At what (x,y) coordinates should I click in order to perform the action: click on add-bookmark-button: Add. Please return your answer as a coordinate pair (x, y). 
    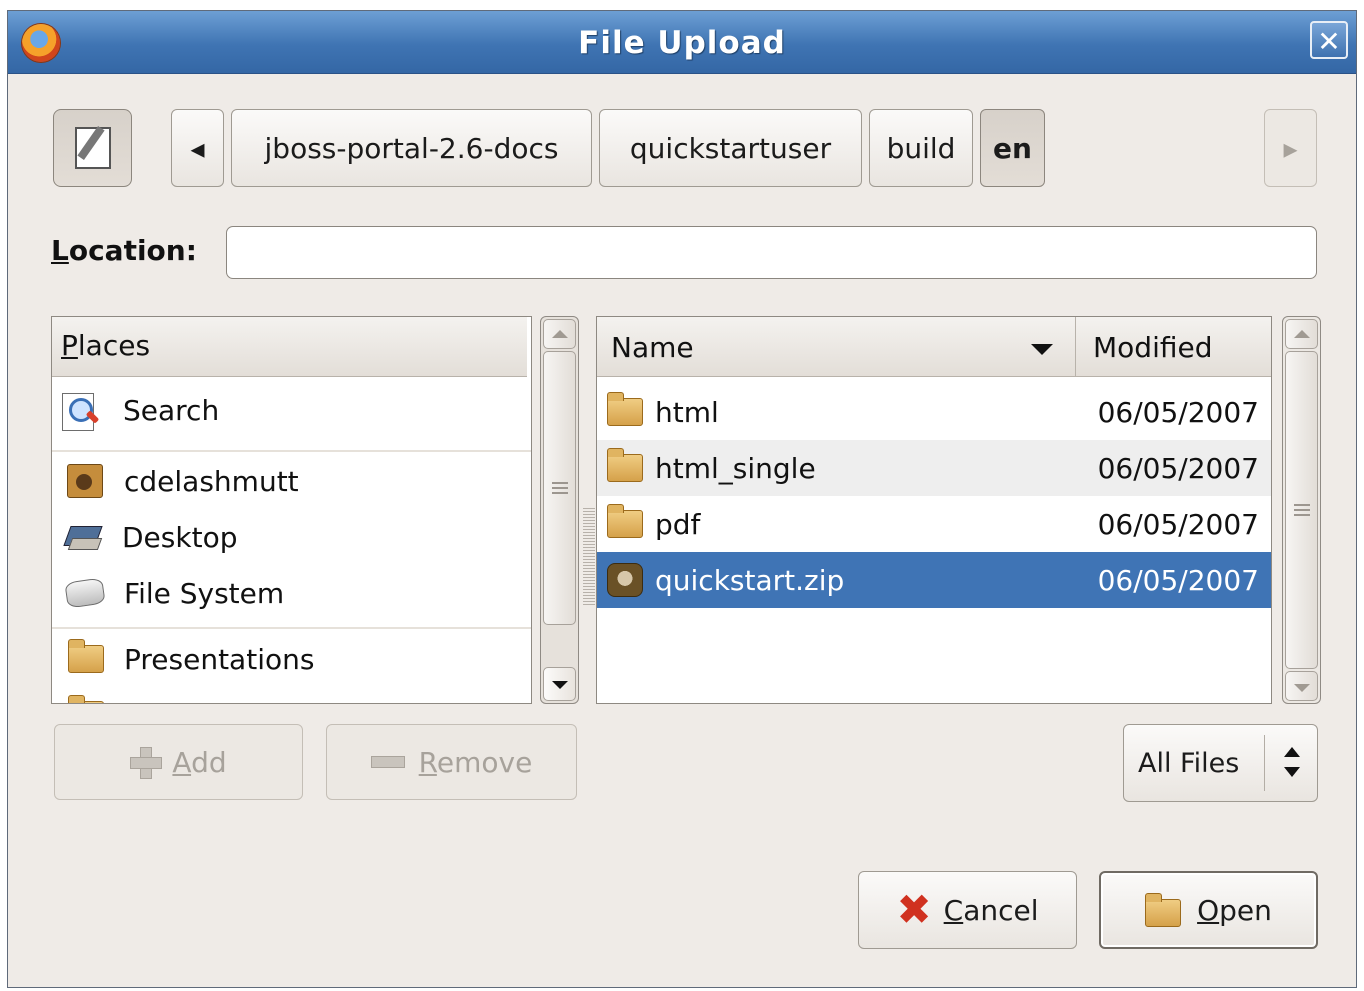
    Looking at the image, I should click on (178, 762).